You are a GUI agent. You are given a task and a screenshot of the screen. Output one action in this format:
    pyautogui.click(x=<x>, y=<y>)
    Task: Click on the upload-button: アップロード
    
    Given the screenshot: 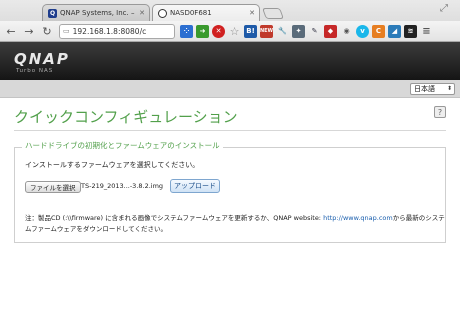 What is the action you would take?
    pyautogui.click(x=195, y=186)
    